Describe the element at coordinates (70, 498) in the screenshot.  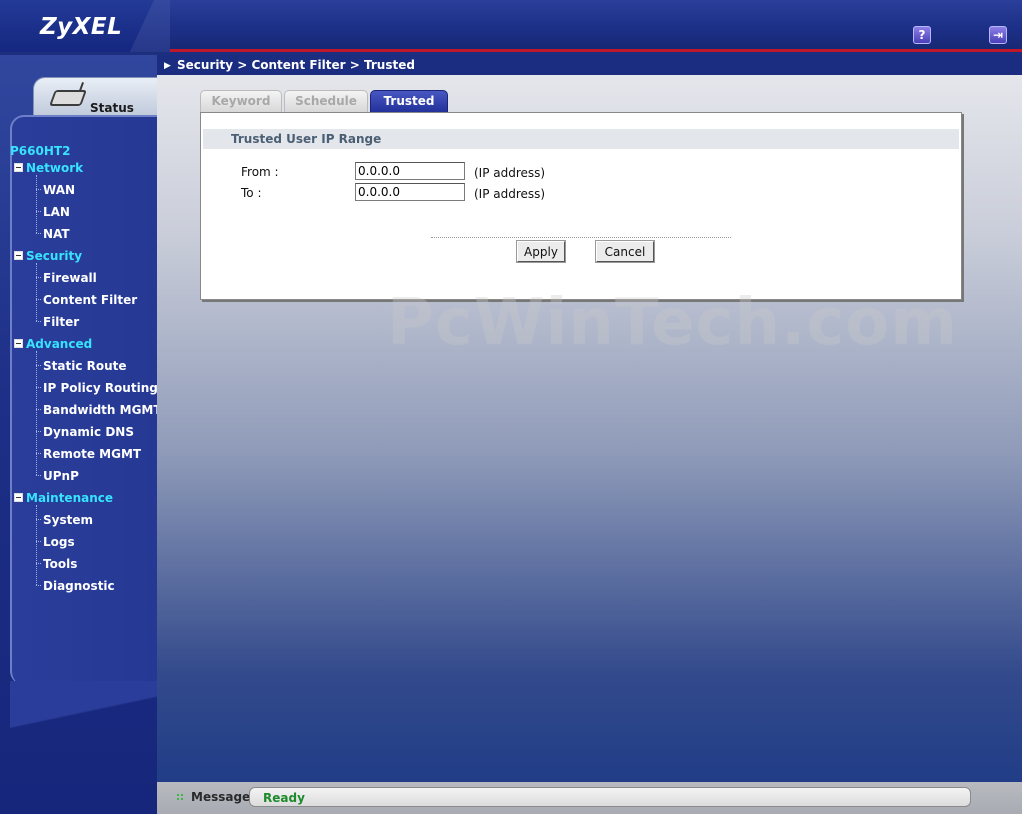
I see `menu-group-label: Maintenance` at that location.